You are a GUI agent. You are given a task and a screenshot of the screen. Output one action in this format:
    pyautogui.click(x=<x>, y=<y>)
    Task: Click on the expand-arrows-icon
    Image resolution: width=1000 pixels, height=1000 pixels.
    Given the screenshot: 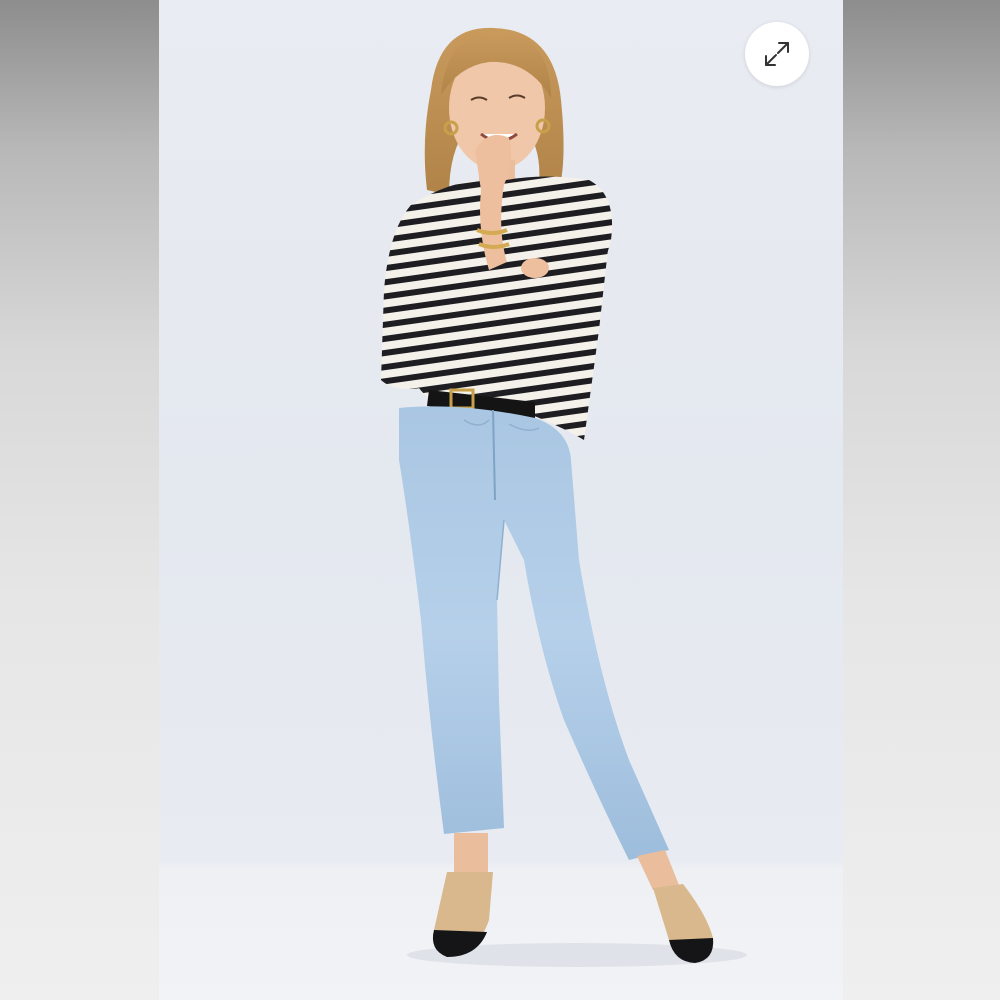 What is the action you would take?
    pyautogui.click(x=777, y=54)
    